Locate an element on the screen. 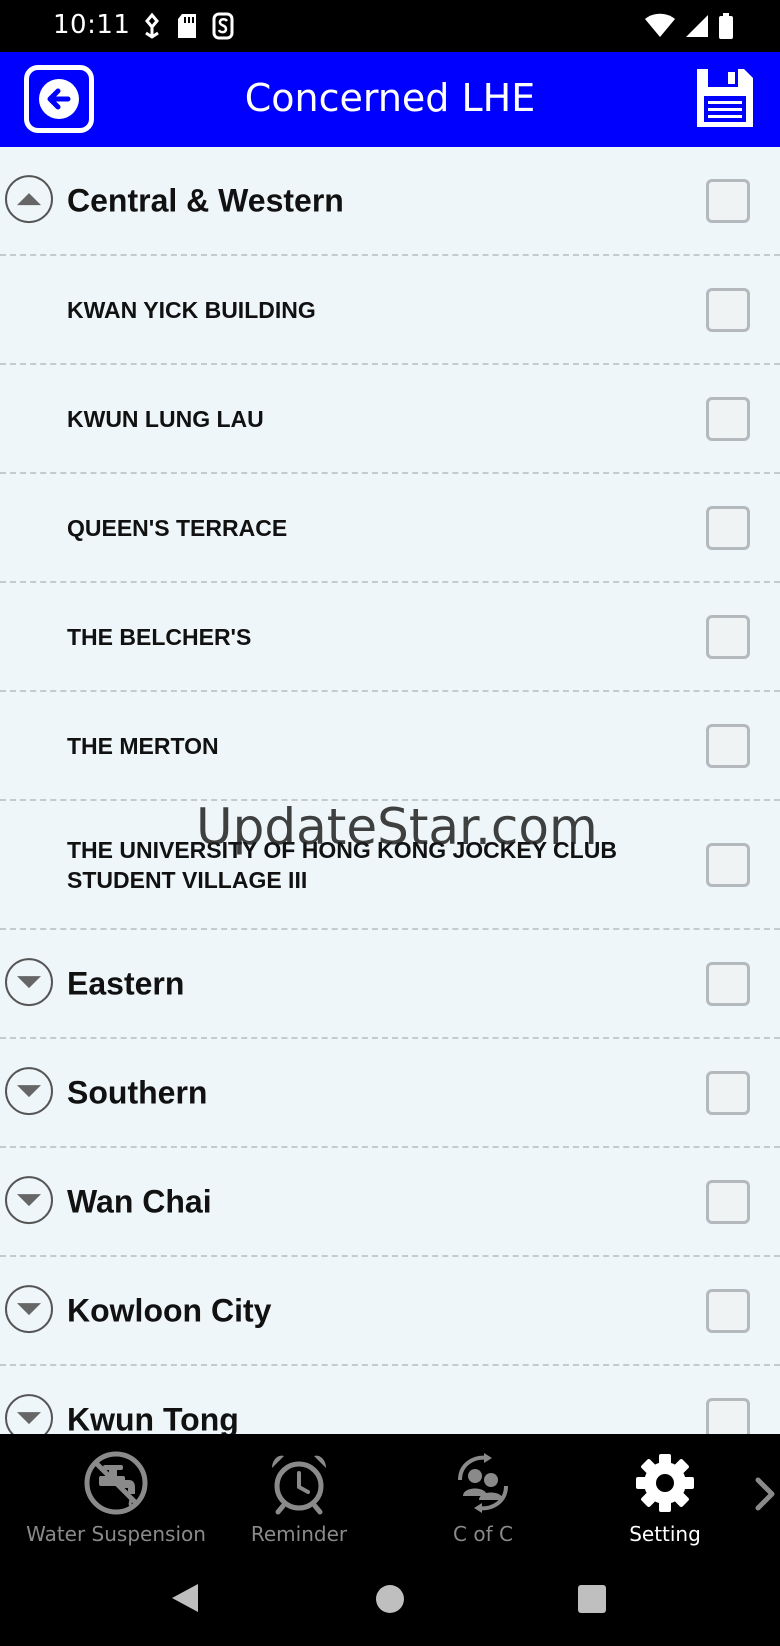  nav-reminder: Reminder is located at coordinates (299, 1493).